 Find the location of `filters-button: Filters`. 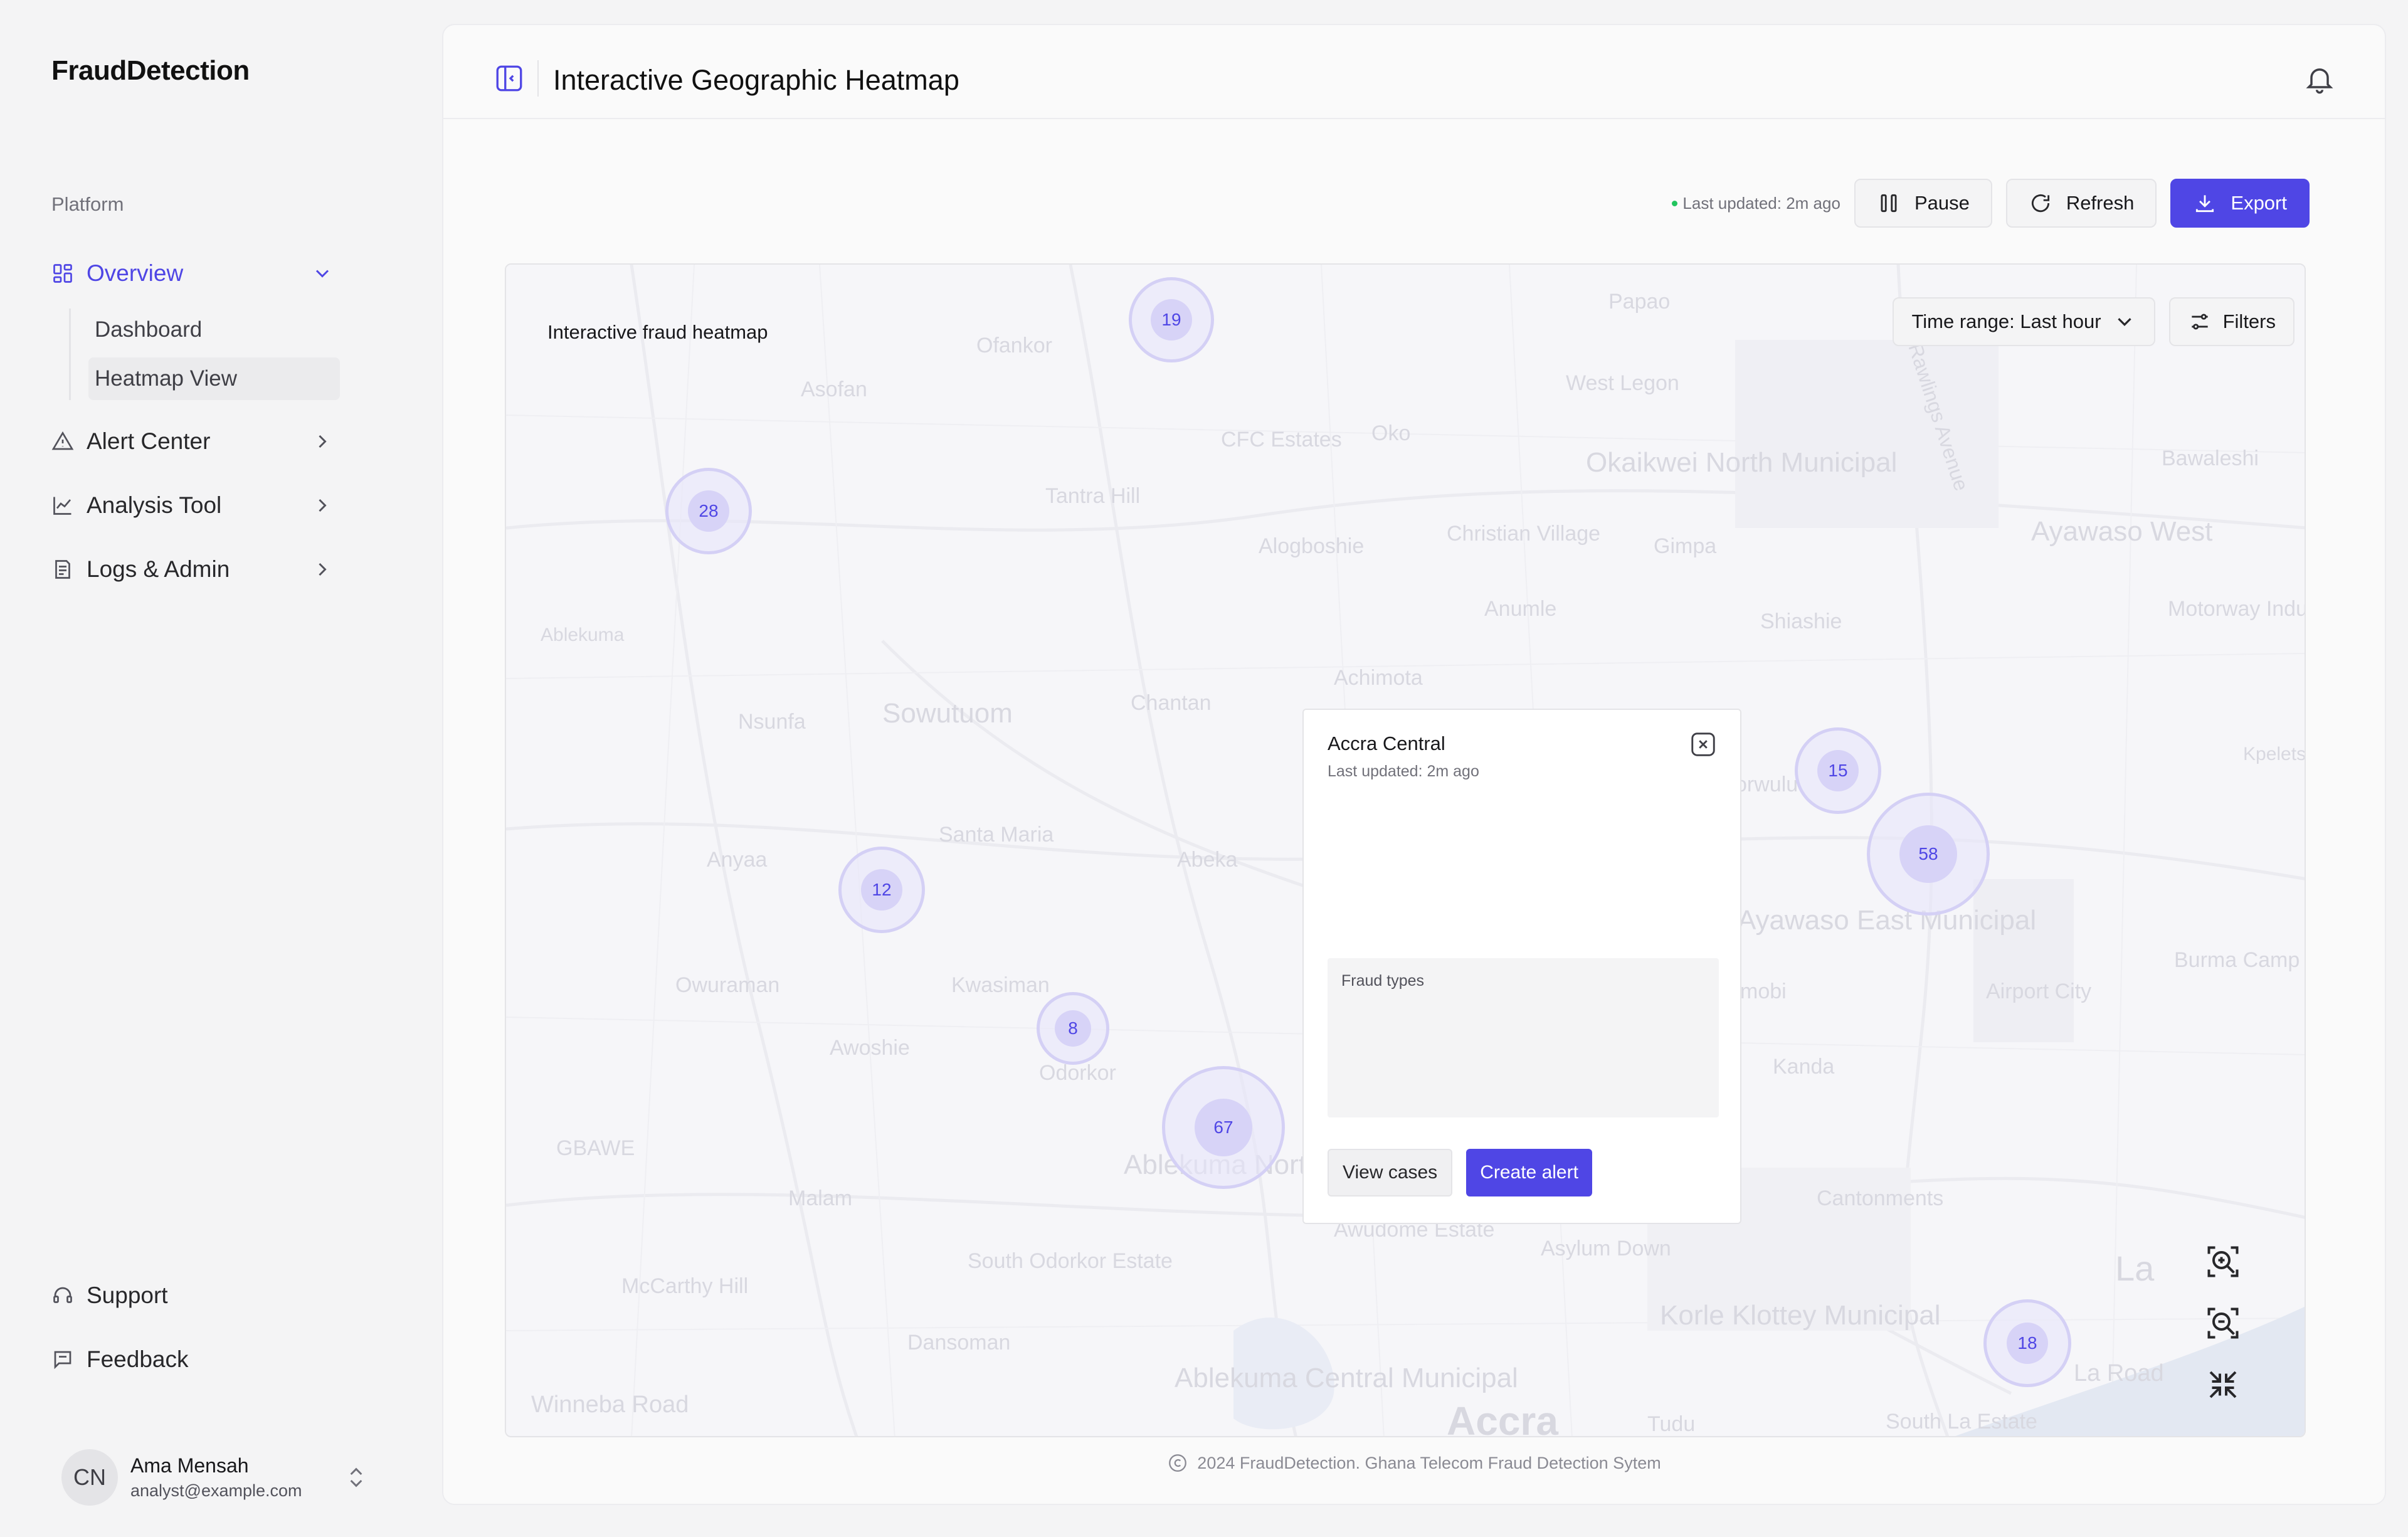

filters-button: Filters is located at coordinates (2231, 322).